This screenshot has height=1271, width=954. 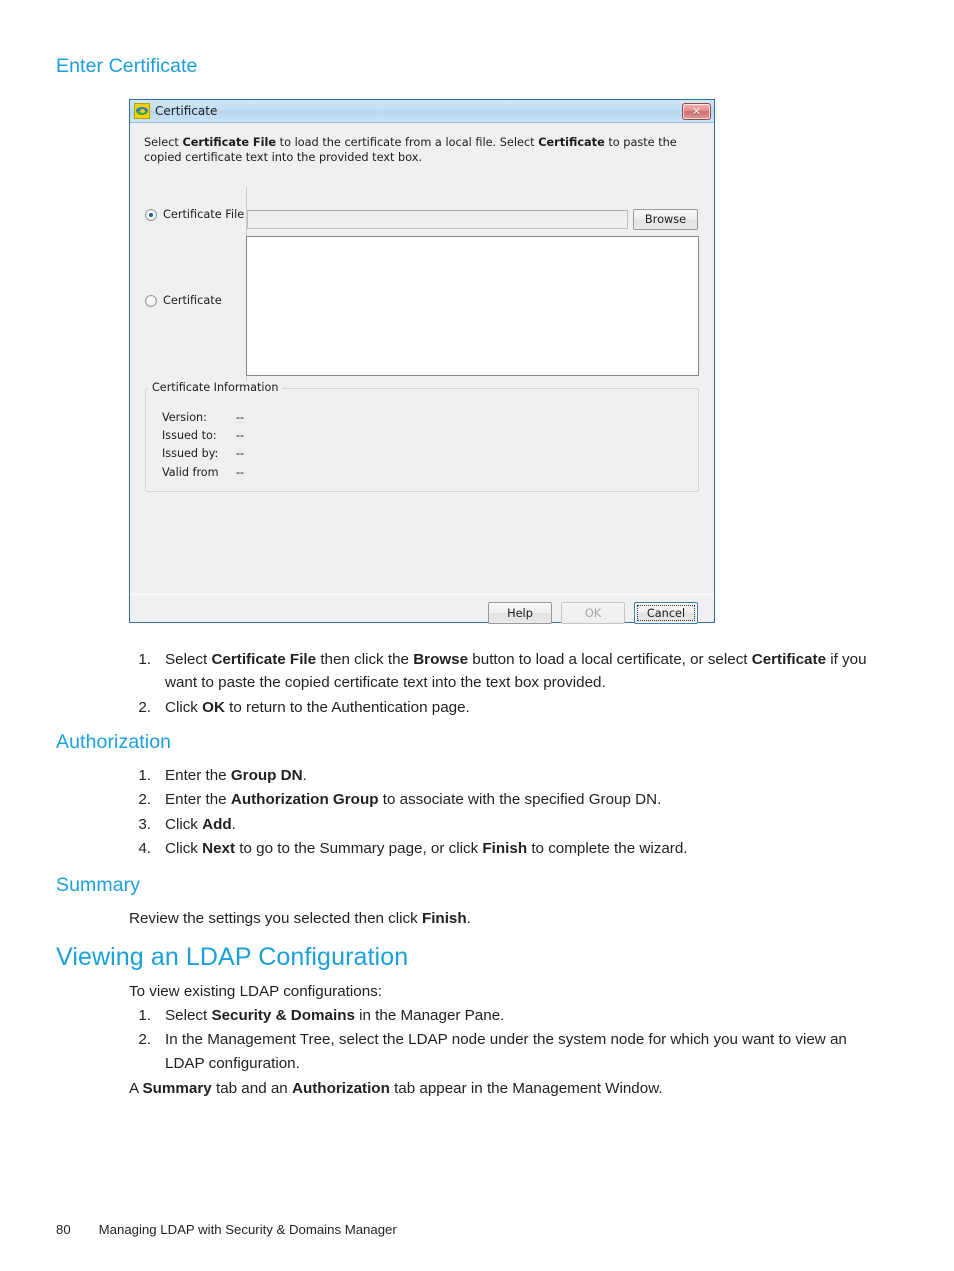 I want to click on section-heading-summary: Summary, so click(x=98, y=885).